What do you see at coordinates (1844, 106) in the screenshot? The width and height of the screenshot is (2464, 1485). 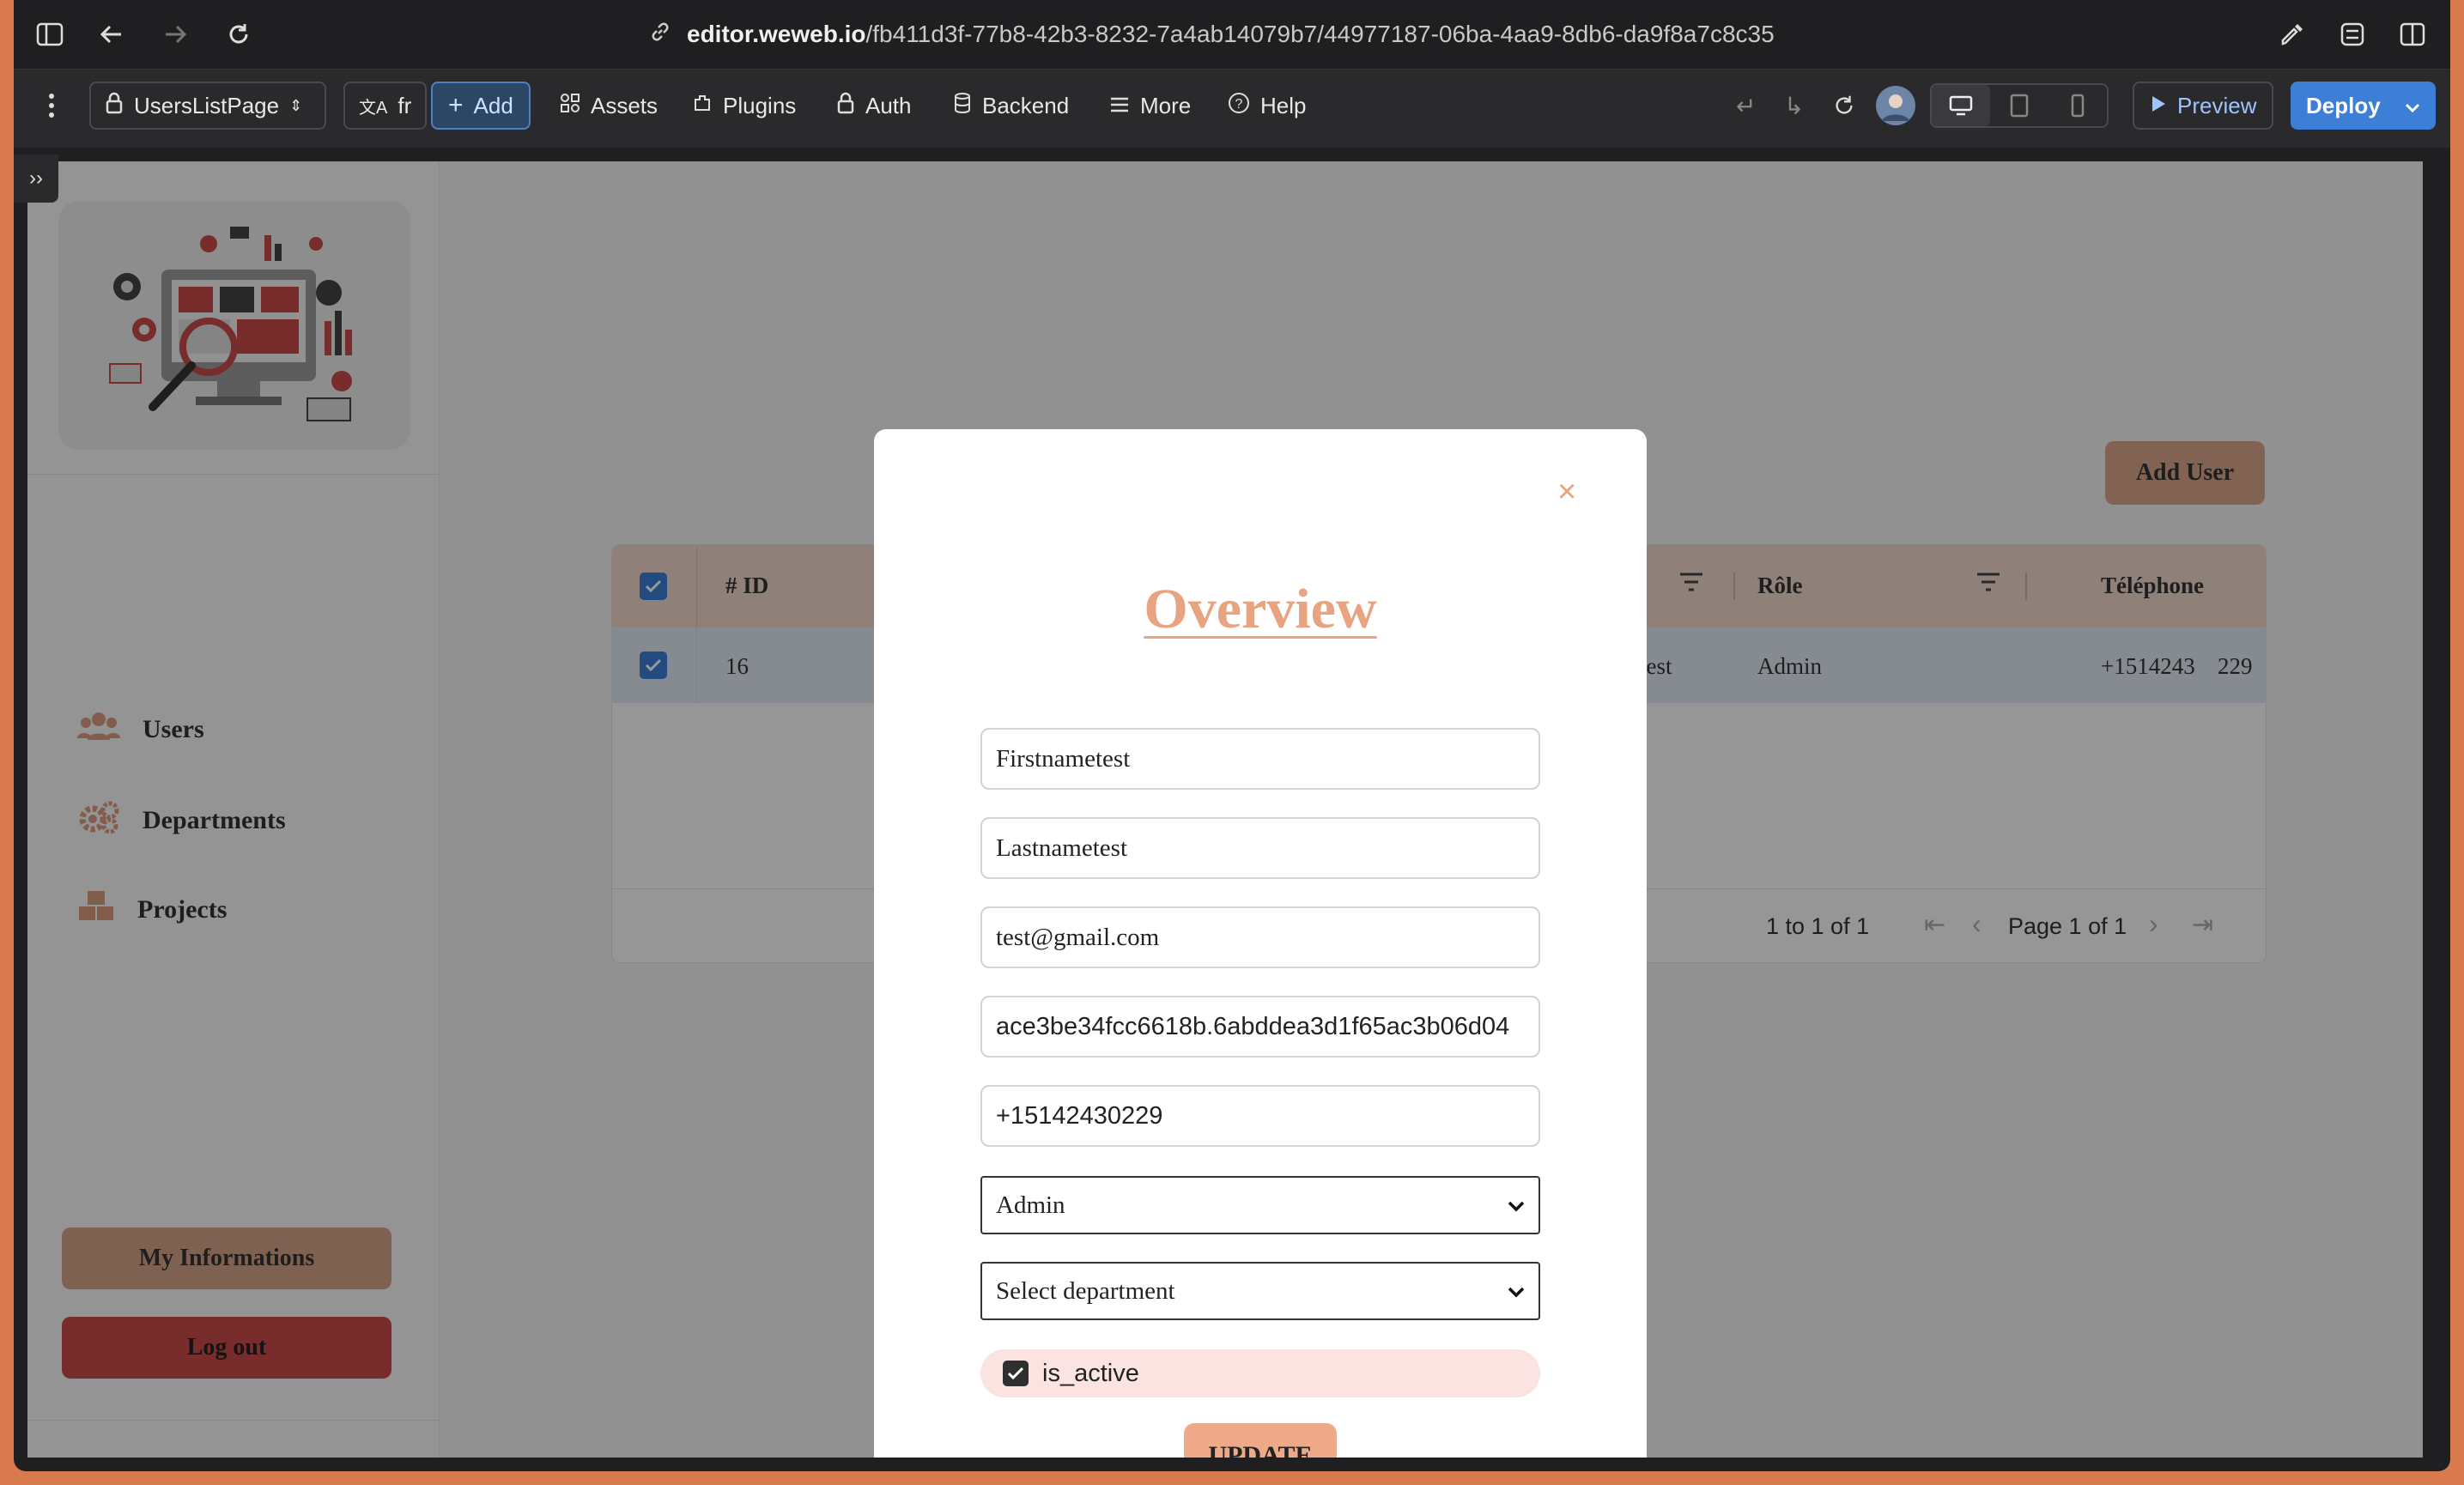 I see `refresh-icon` at bounding box center [1844, 106].